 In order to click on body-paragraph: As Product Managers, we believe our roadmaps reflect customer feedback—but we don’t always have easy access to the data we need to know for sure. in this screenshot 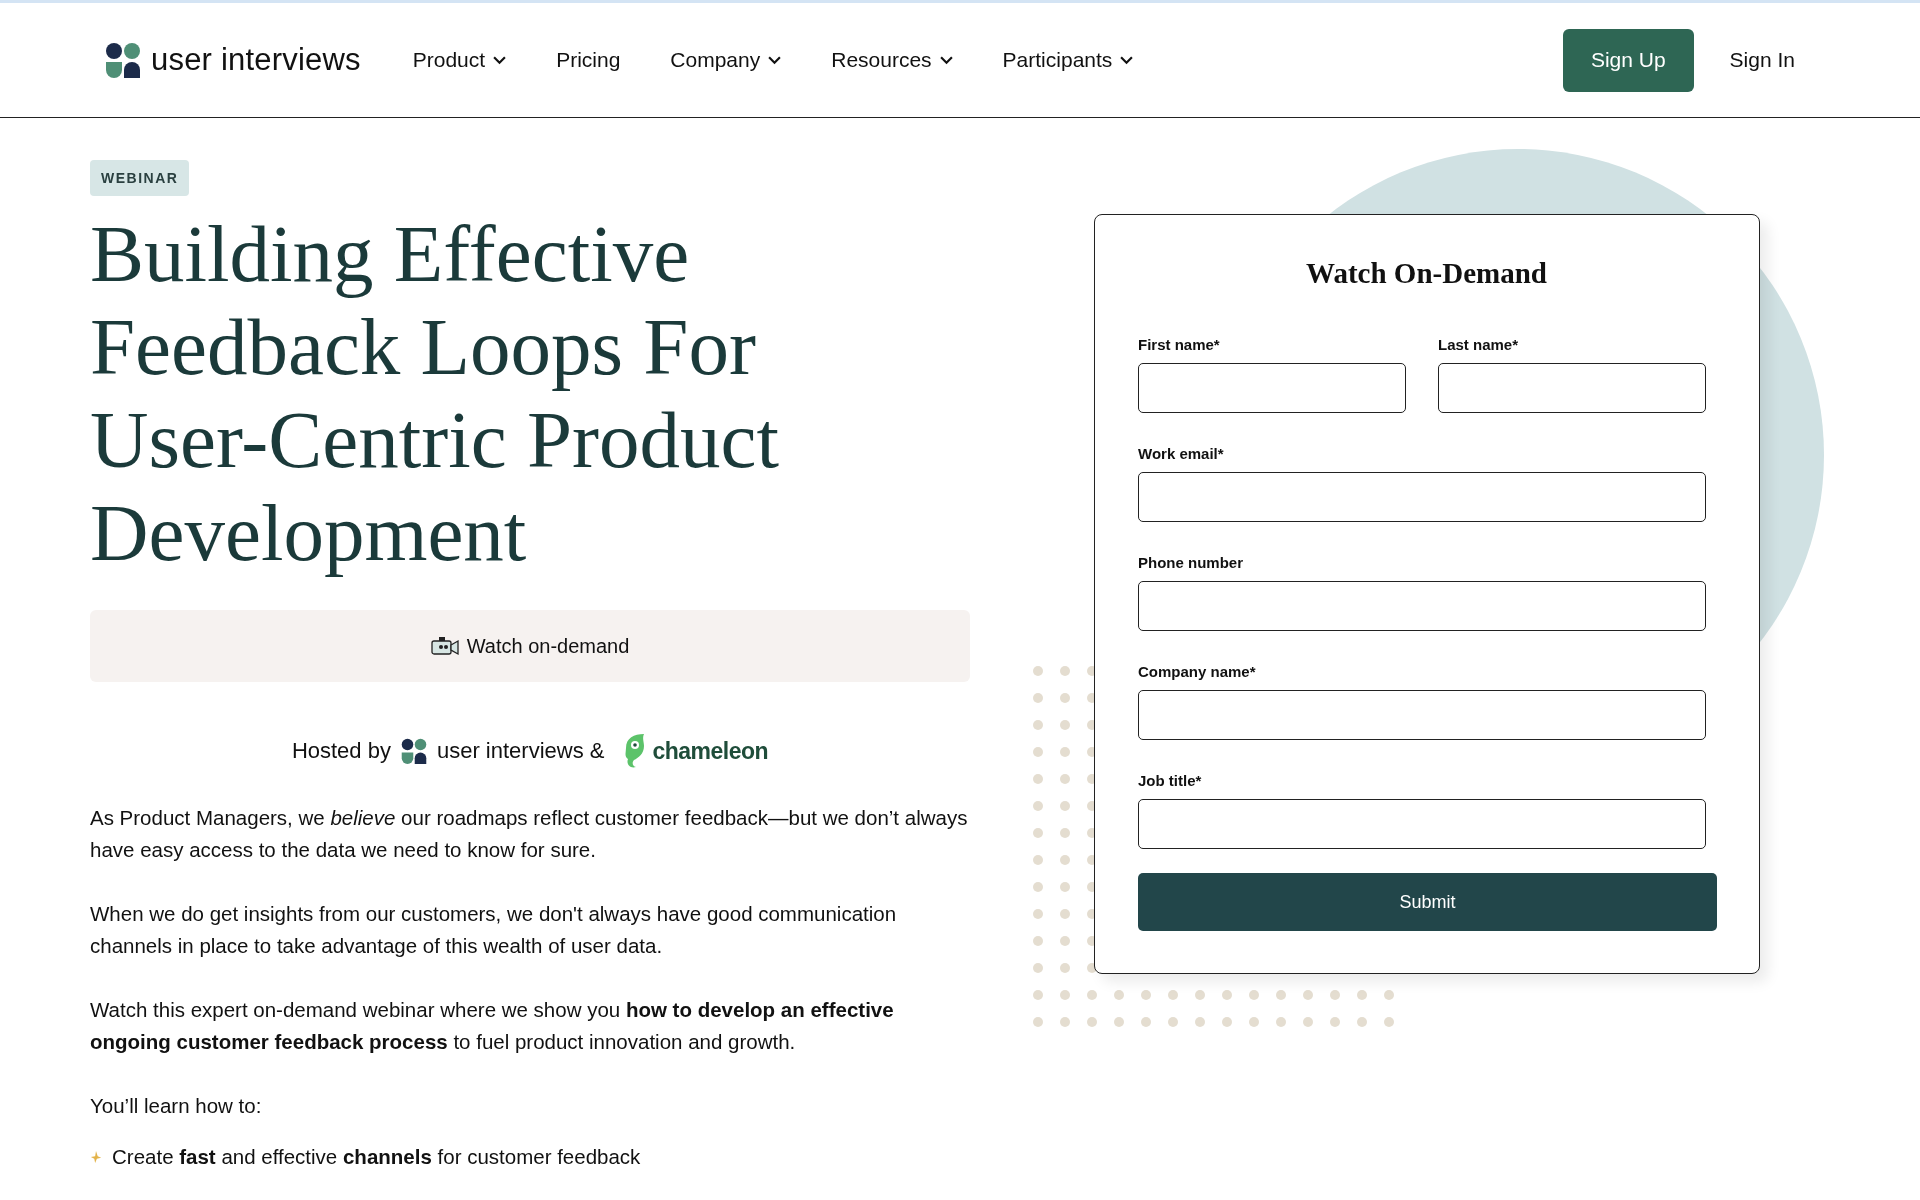, I will do `click(529, 834)`.